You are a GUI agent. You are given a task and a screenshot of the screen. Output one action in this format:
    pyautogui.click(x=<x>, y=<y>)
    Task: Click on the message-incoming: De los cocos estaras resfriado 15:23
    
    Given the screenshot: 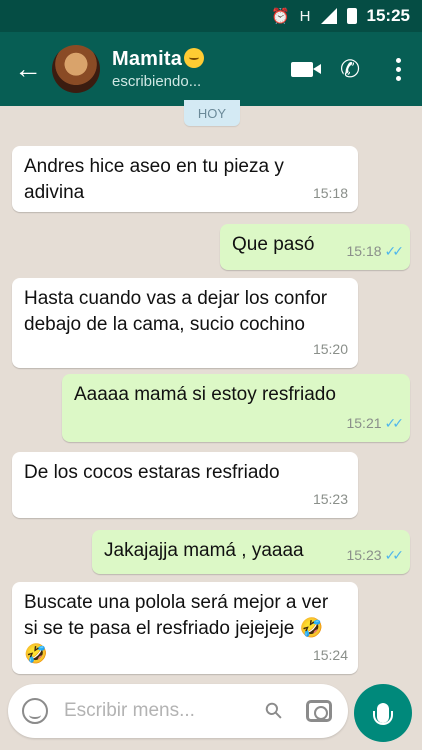 What is the action you would take?
    pyautogui.click(x=185, y=485)
    